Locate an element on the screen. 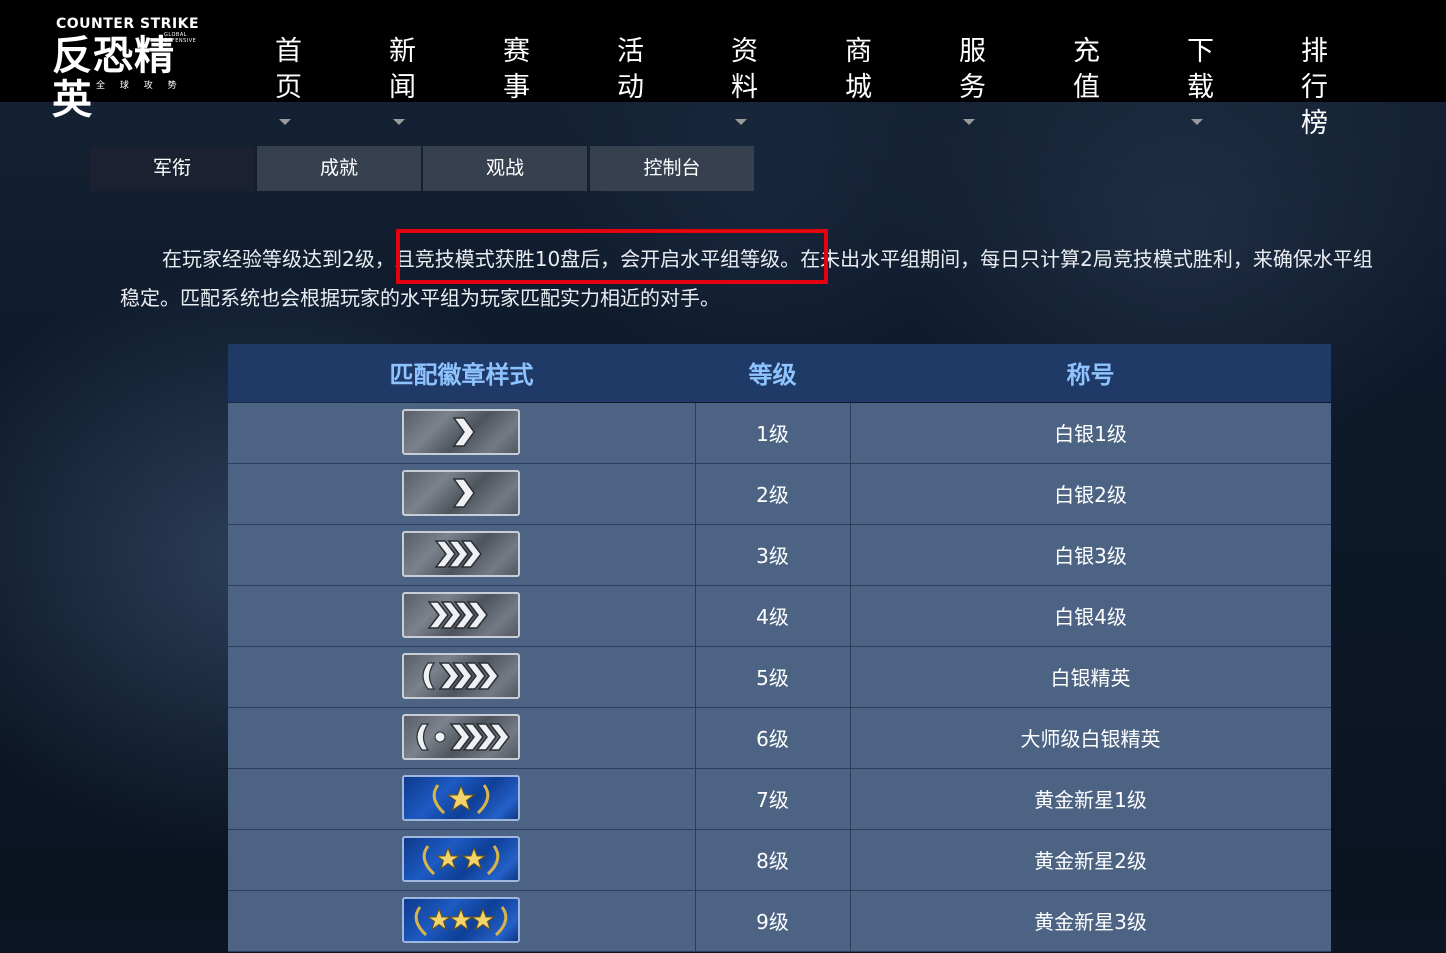 The image size is (1446, 953). nav-label: 资料 is located at coordinates (744, 69).